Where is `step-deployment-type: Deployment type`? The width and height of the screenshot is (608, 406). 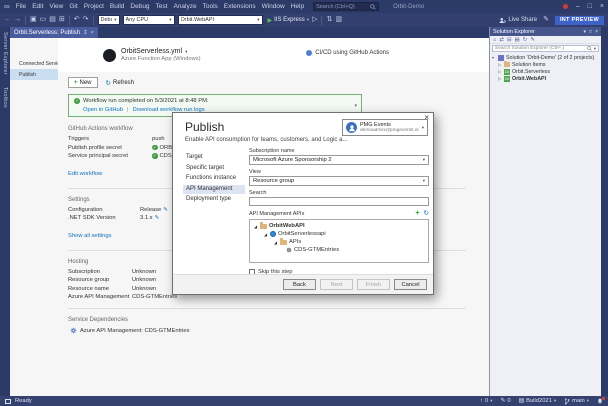
step-deployment-type: Deployment type is located at coordinates (214, 199).